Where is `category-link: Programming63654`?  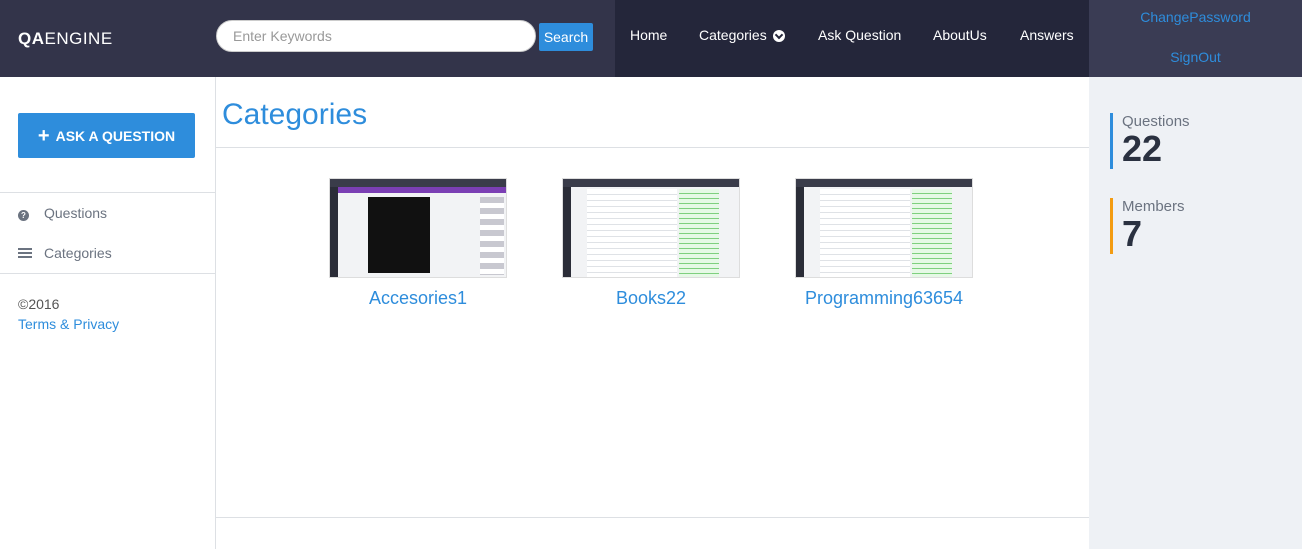 category-link: Programming63654 is located at coordinates (884, 298).